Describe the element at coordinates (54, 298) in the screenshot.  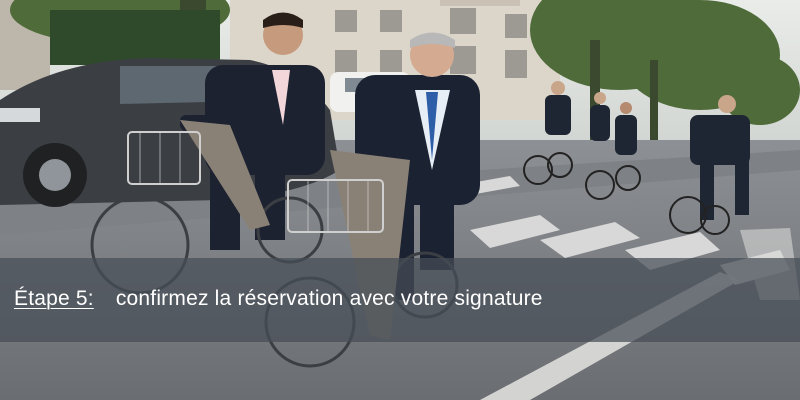
I see `step-number-label: Étape 5:` at that location.